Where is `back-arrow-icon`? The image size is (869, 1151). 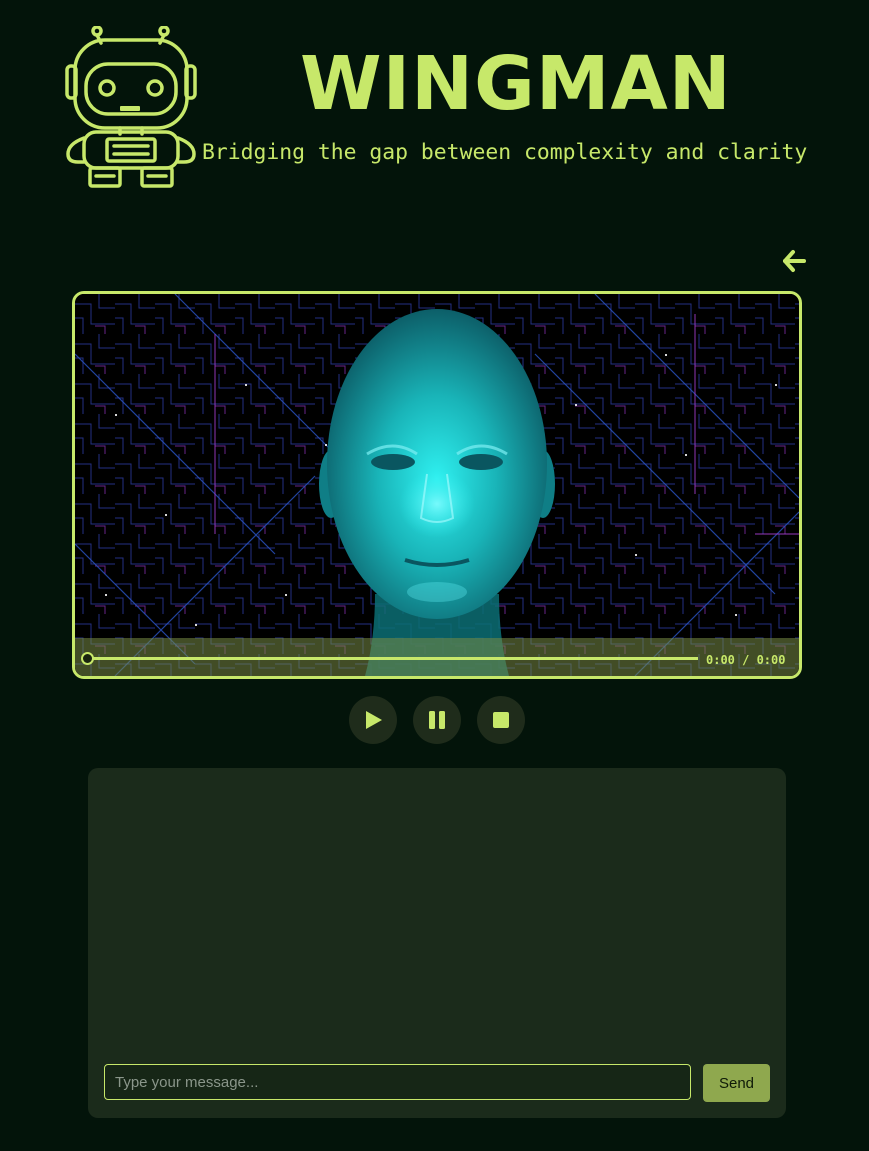 back-arrow-icon is located at coordinates (794, 261).